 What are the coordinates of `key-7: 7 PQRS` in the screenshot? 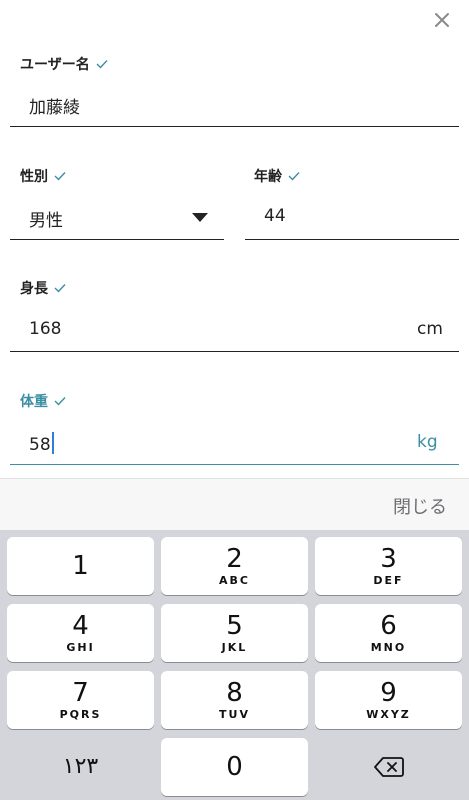 It's located at (80, 700).